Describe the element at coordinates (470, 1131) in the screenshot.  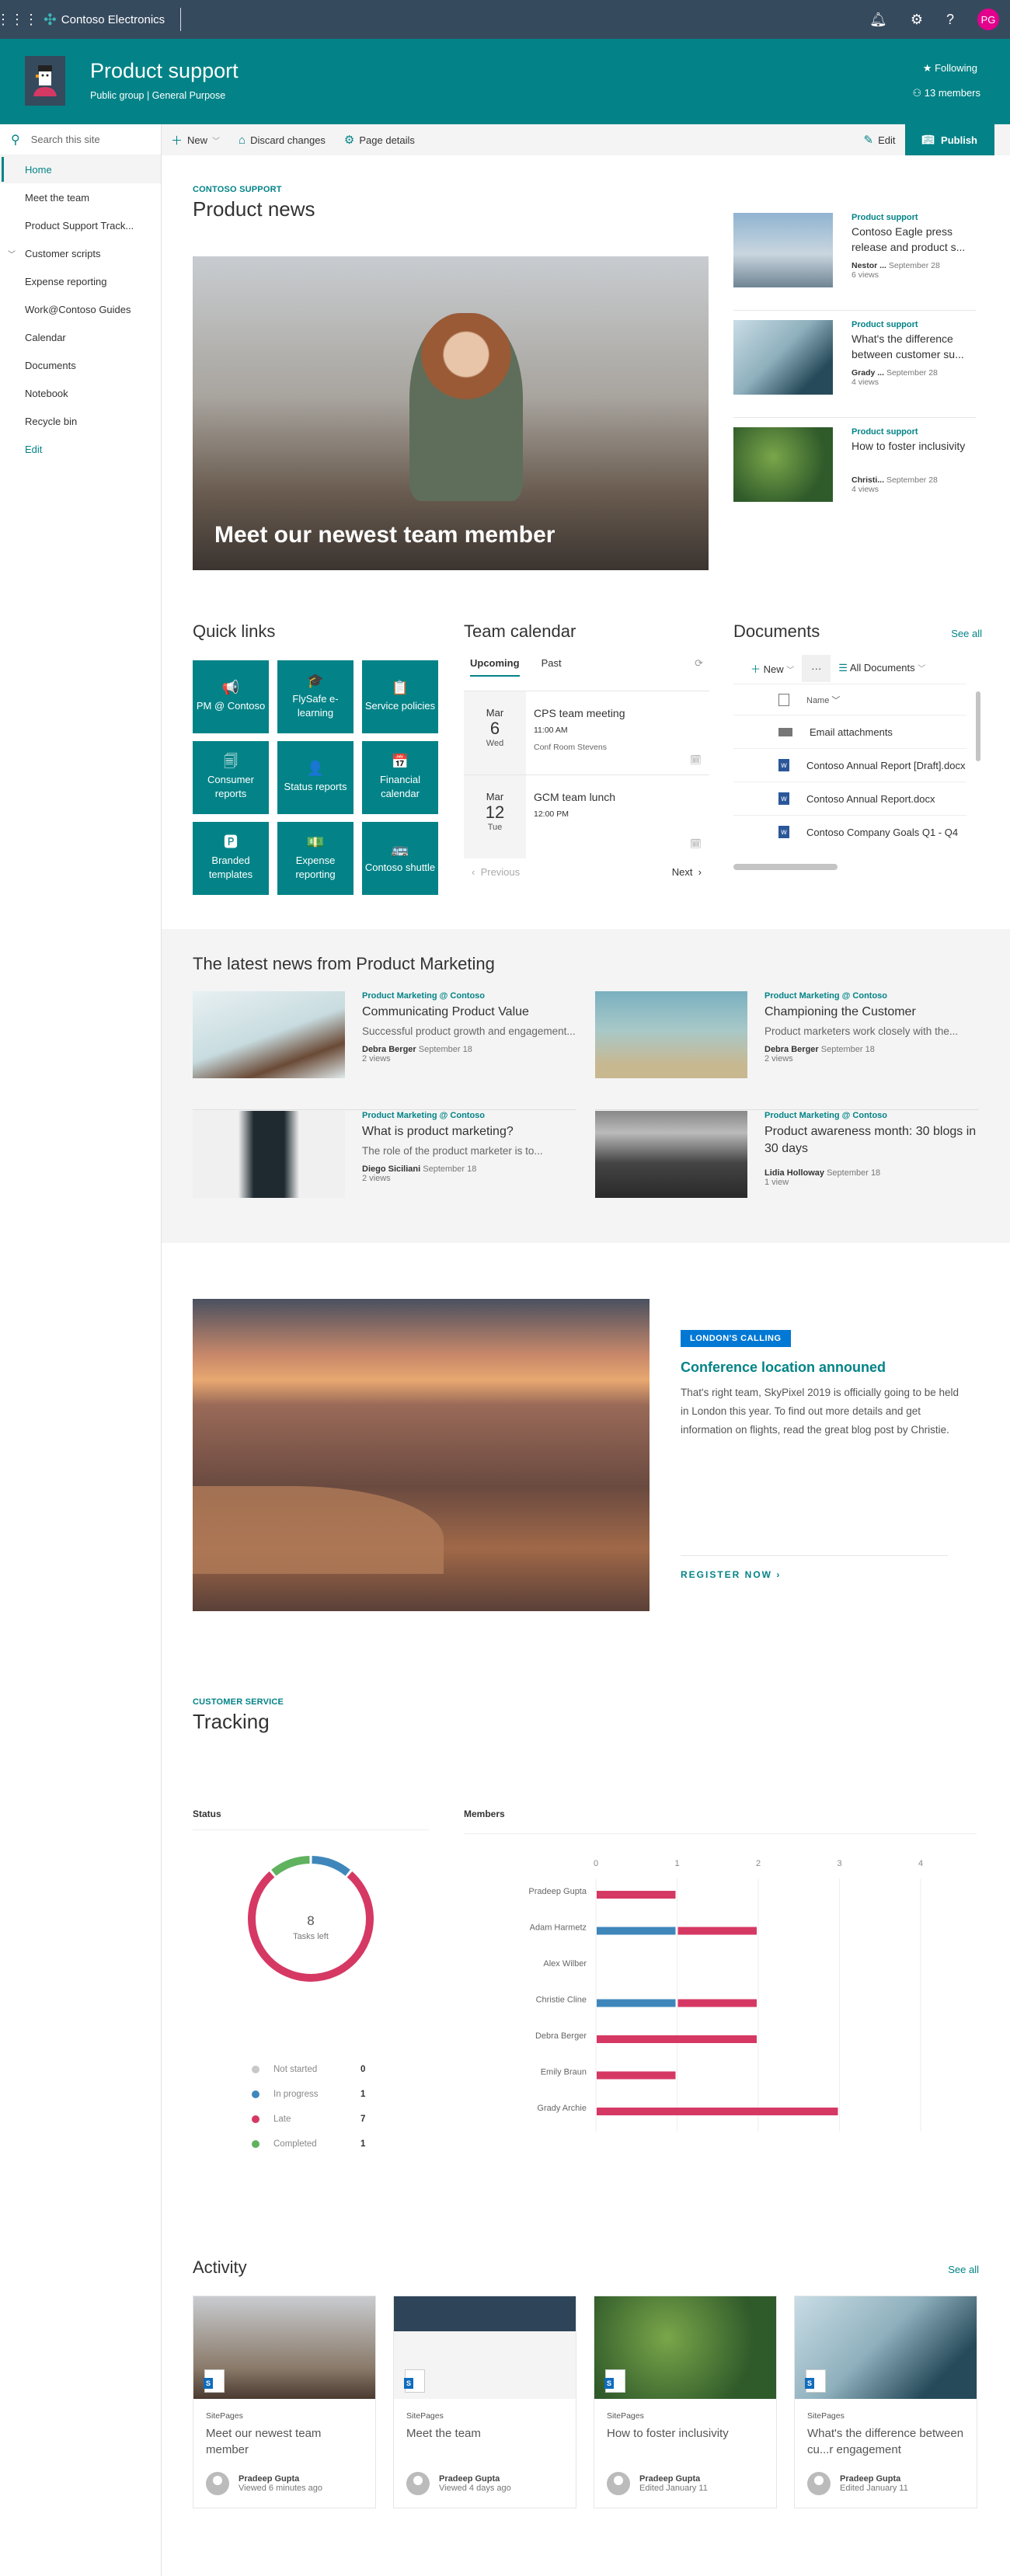
I see `news-title: What is product marketing?` at that location.